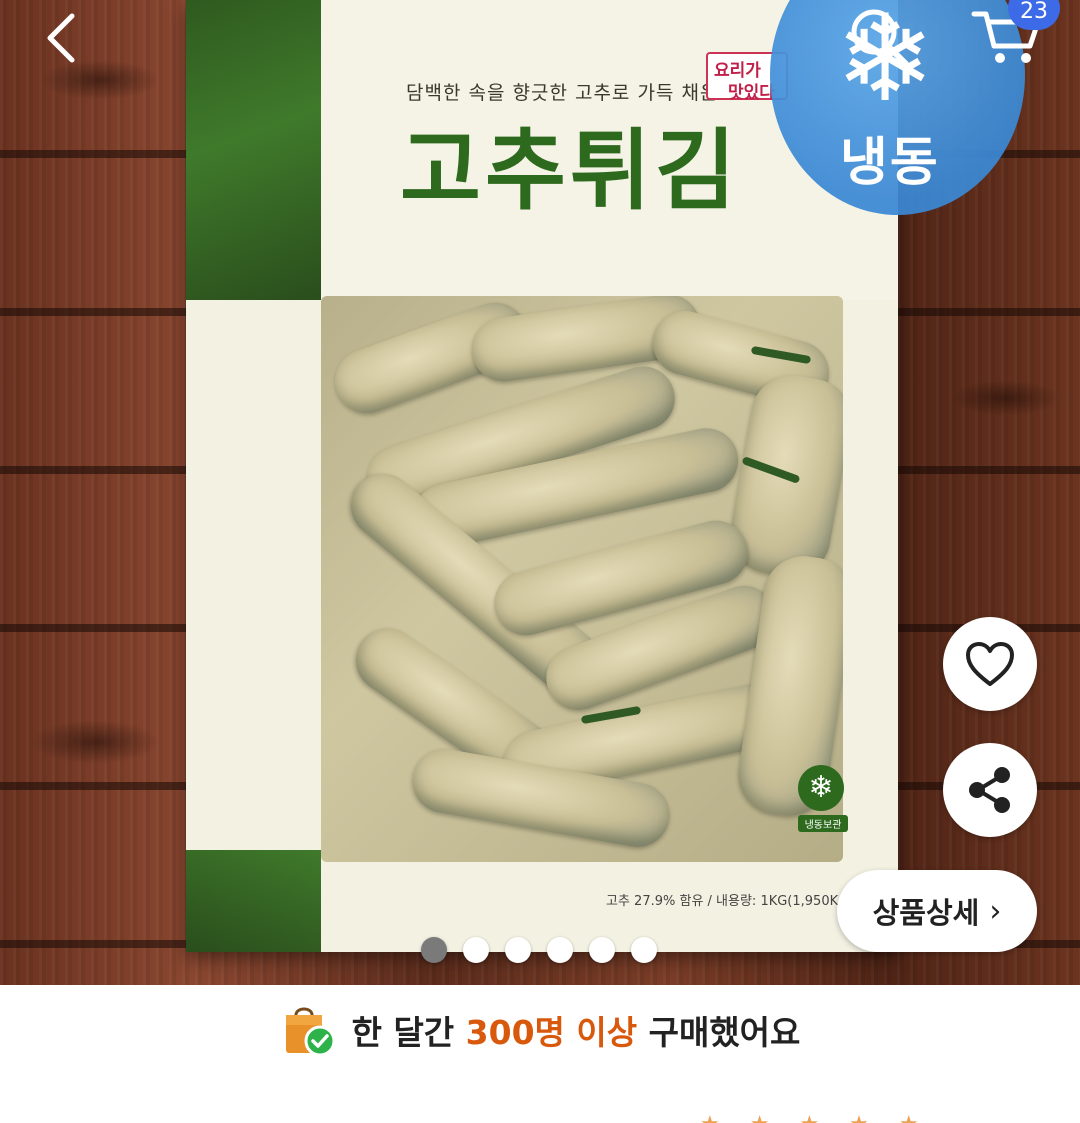 The image size is (1080, 1123). I want to click on carousel-indicator, so click(539, 950).